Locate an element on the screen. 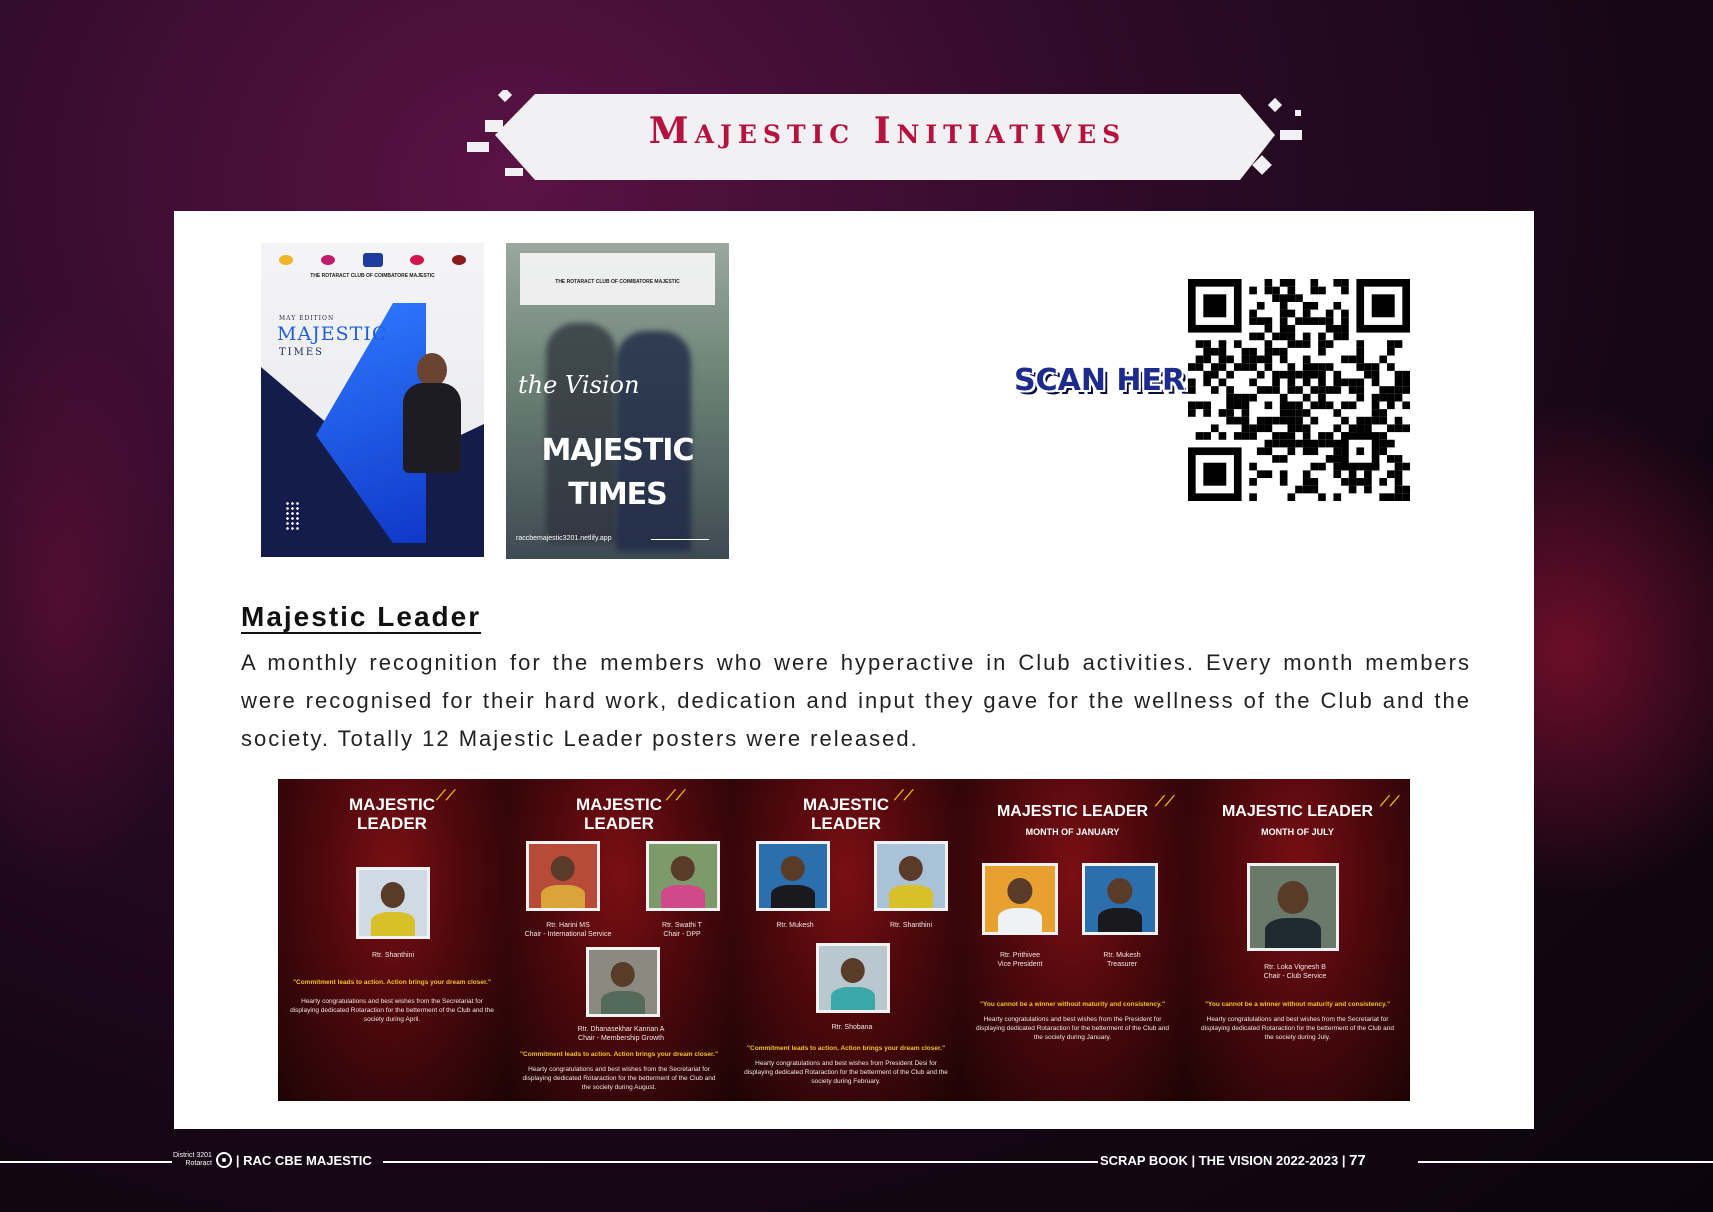 The height and width of the screenshot is (1212, 1713). qr-code-icon is located at coordinates (1299, 390).